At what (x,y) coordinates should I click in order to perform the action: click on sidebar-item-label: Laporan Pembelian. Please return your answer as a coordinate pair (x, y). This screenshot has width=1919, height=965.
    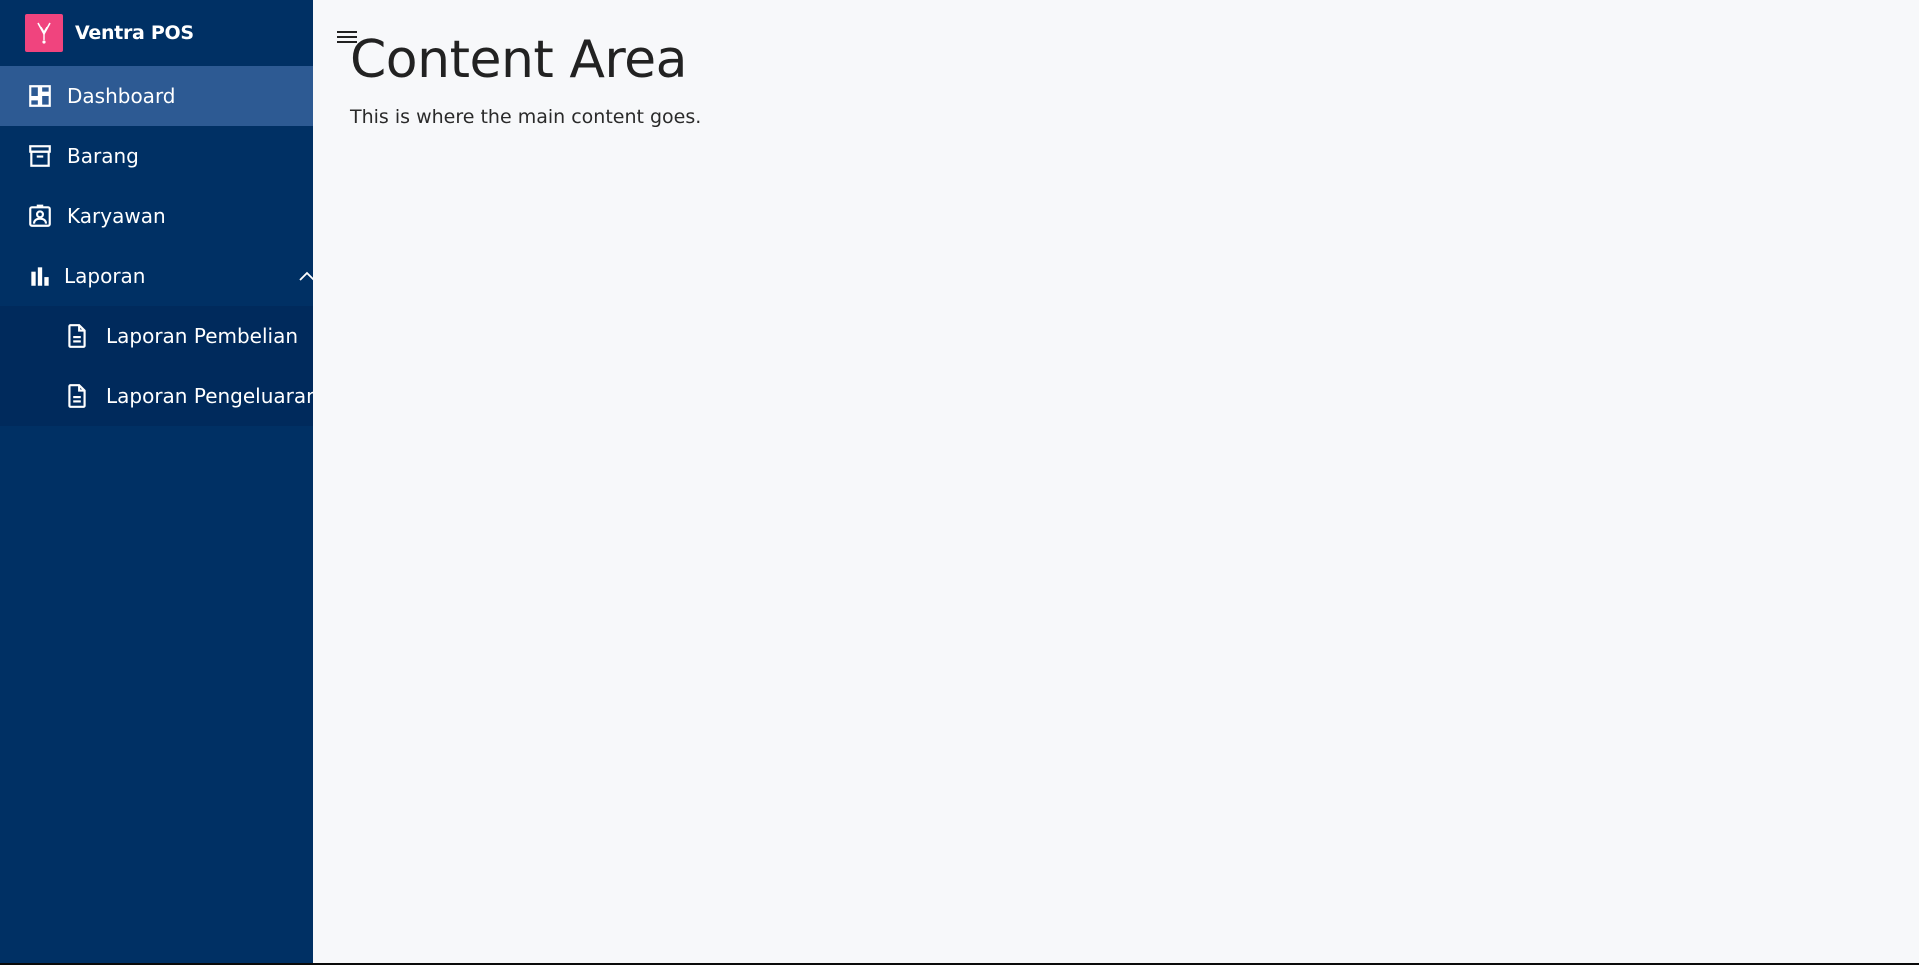
    Looking at the image, I should click on (202, 336).